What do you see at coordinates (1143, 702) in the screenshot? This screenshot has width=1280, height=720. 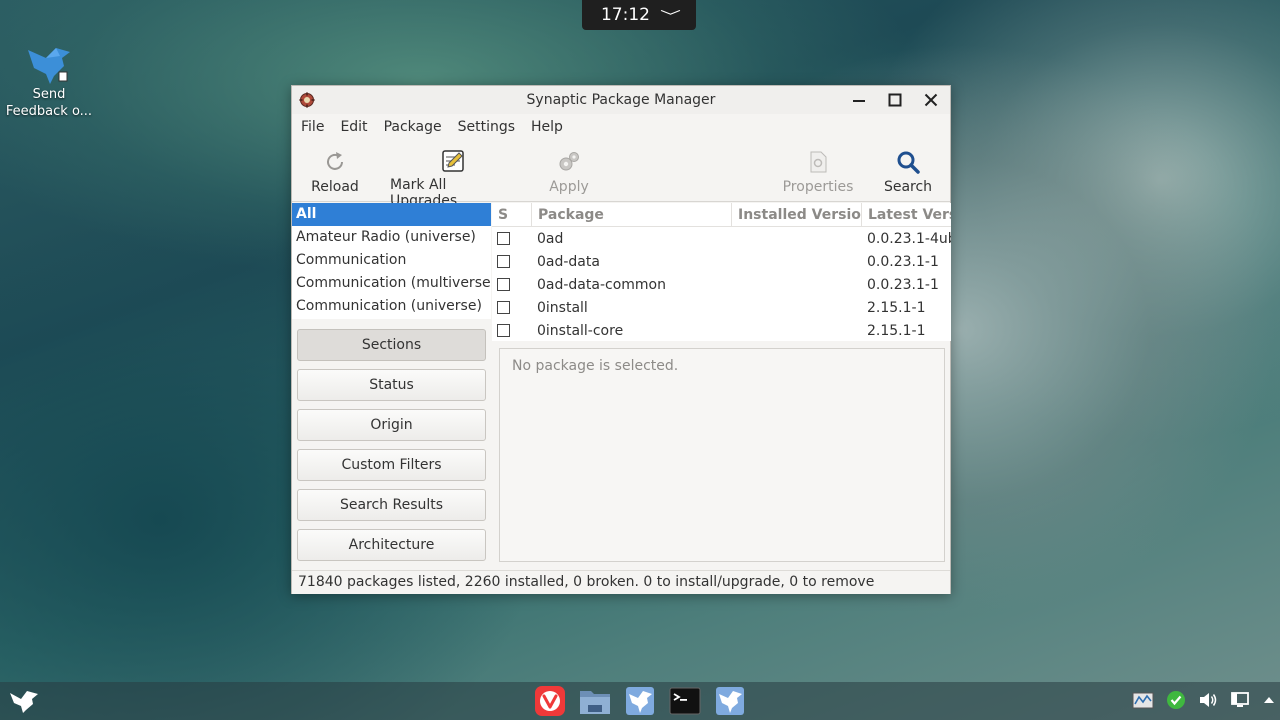 I see `keyboard-layout-icon` at bounding box center [1143, 702].